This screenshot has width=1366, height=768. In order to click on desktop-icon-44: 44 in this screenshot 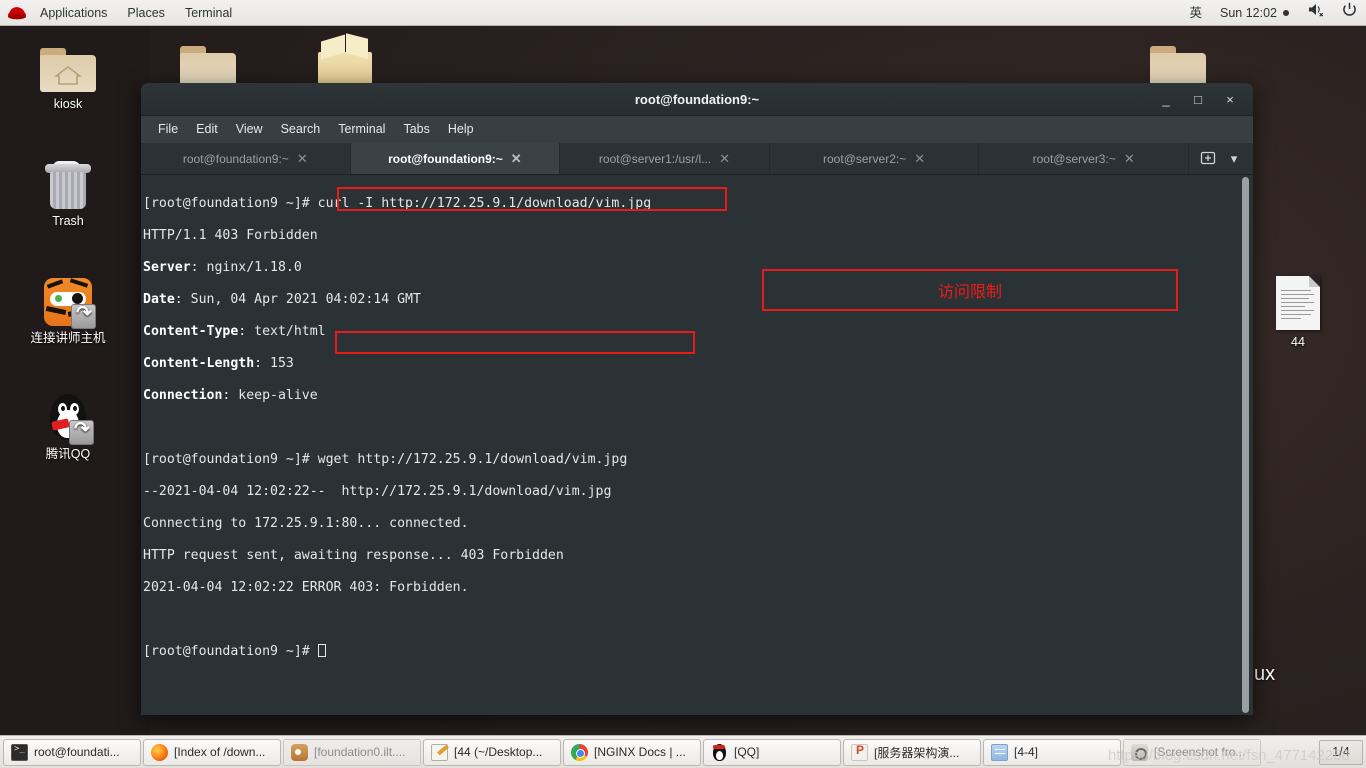, I will do `click(1298, 311)`.